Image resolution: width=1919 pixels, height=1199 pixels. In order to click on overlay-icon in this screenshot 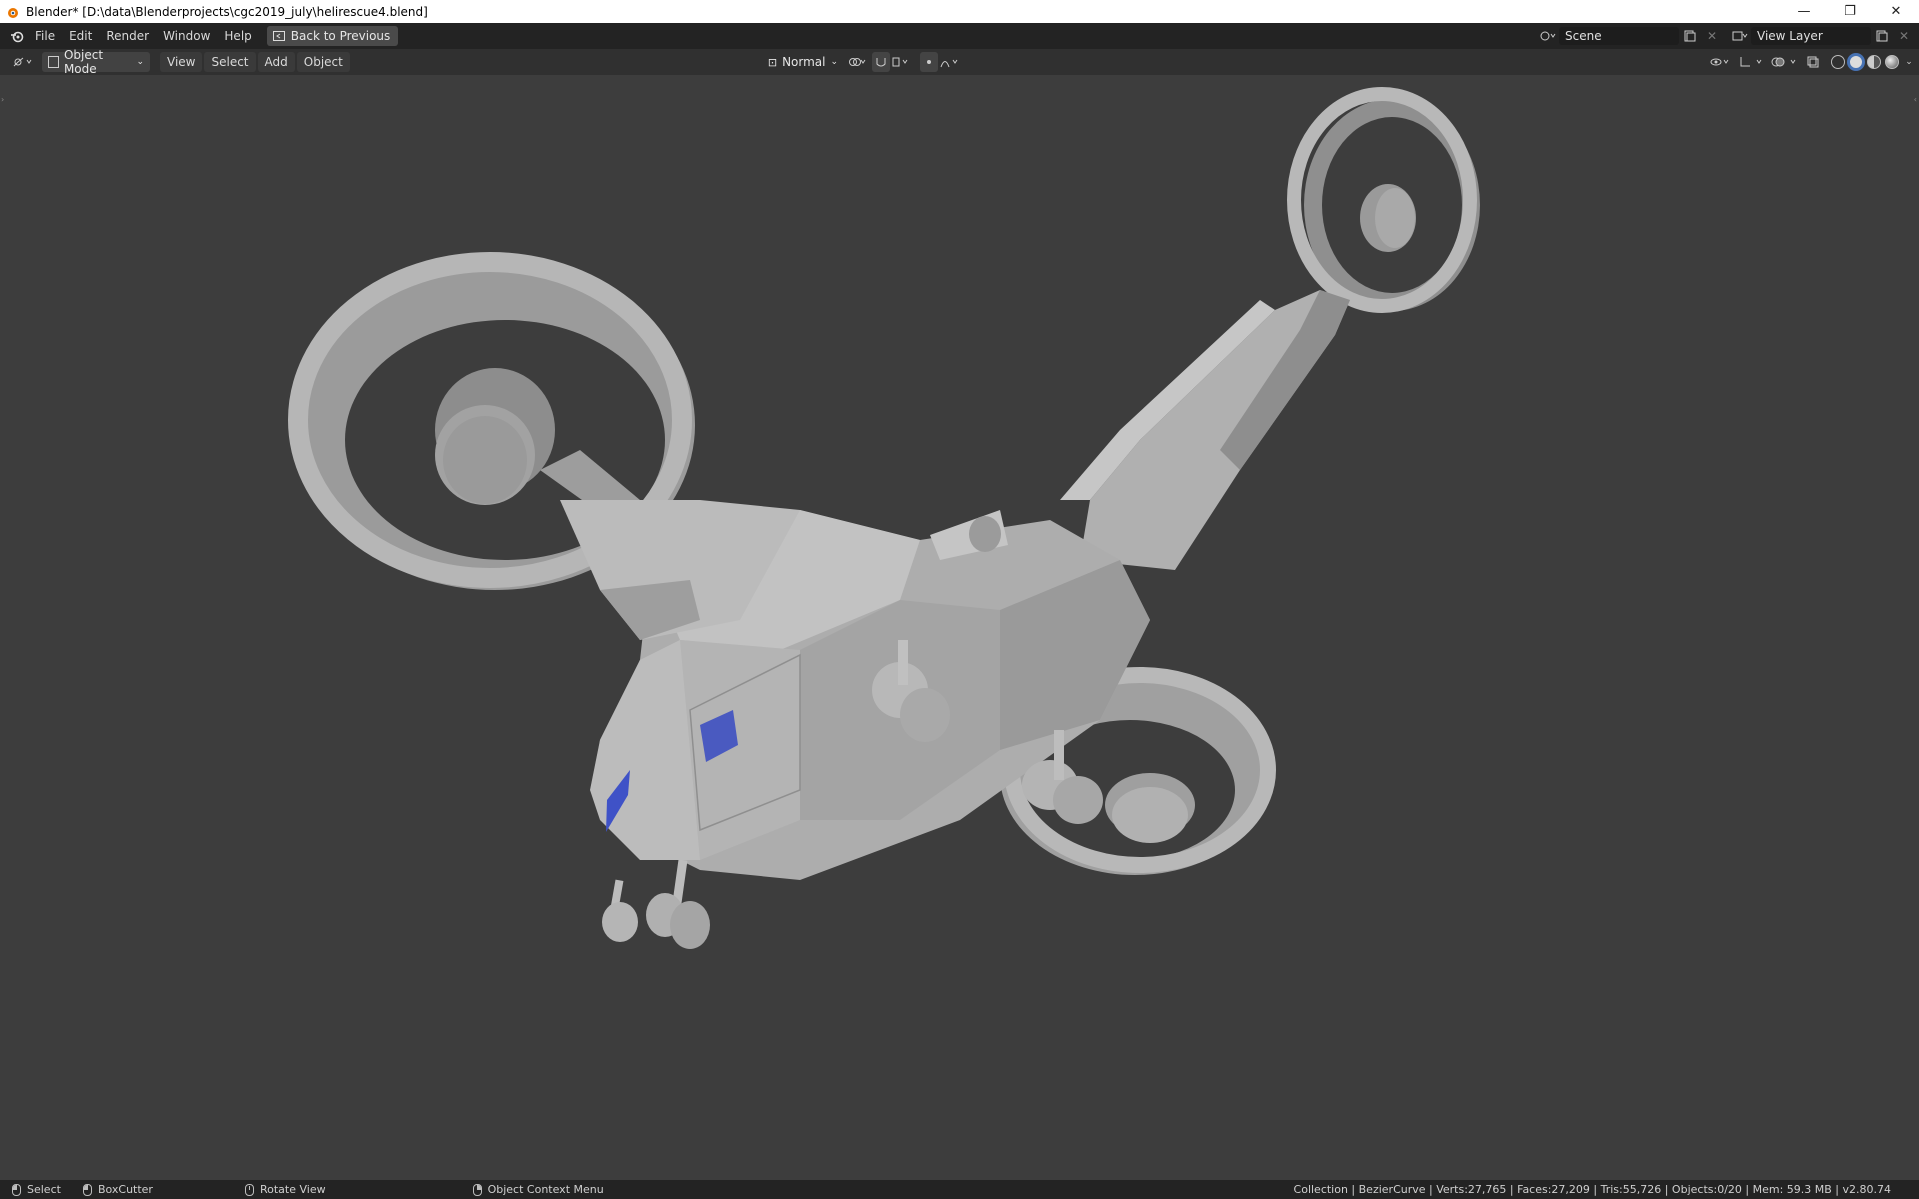, I will do `click(1786, 62)`.